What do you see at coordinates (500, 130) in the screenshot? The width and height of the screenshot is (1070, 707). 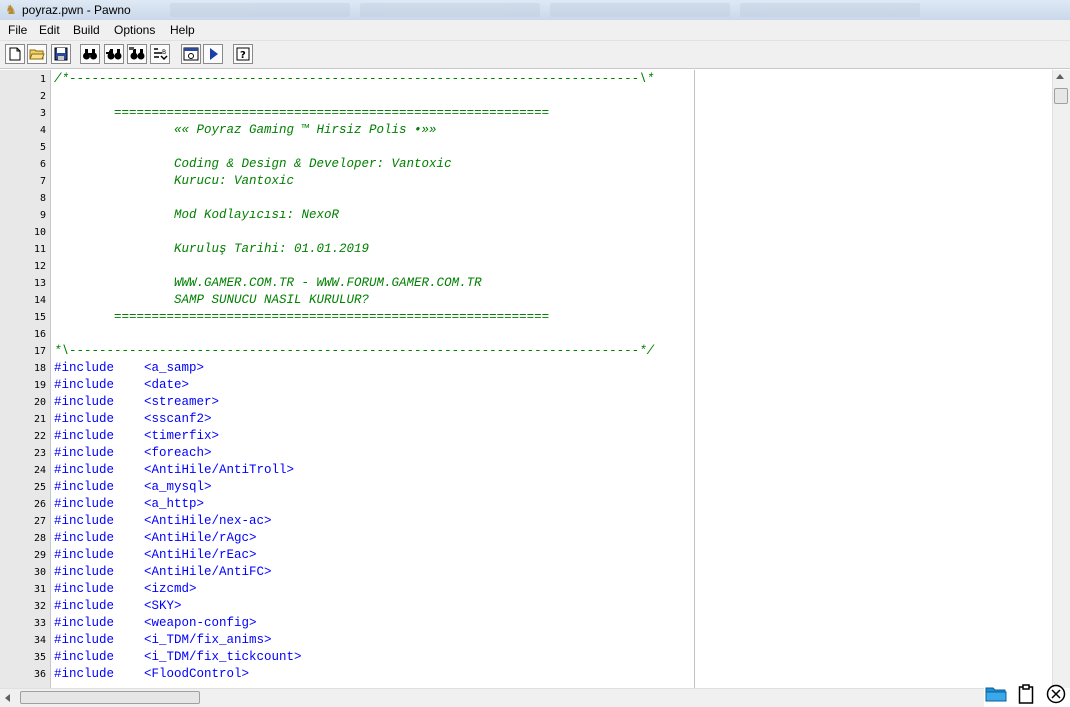 I see `code-line: 4 «« Poyraz Gaming ™ Hirsiz Polis •»»` at bounding box center [500, 130].